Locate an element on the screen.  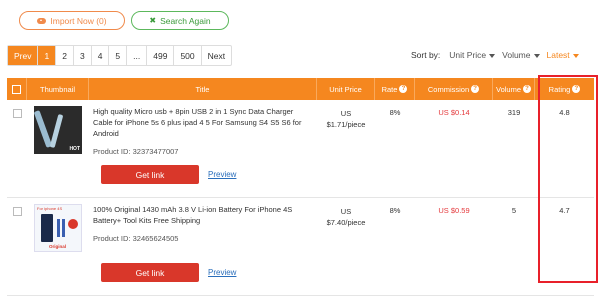
price-value: $1.71/piece is located at coordinates (346, 124).